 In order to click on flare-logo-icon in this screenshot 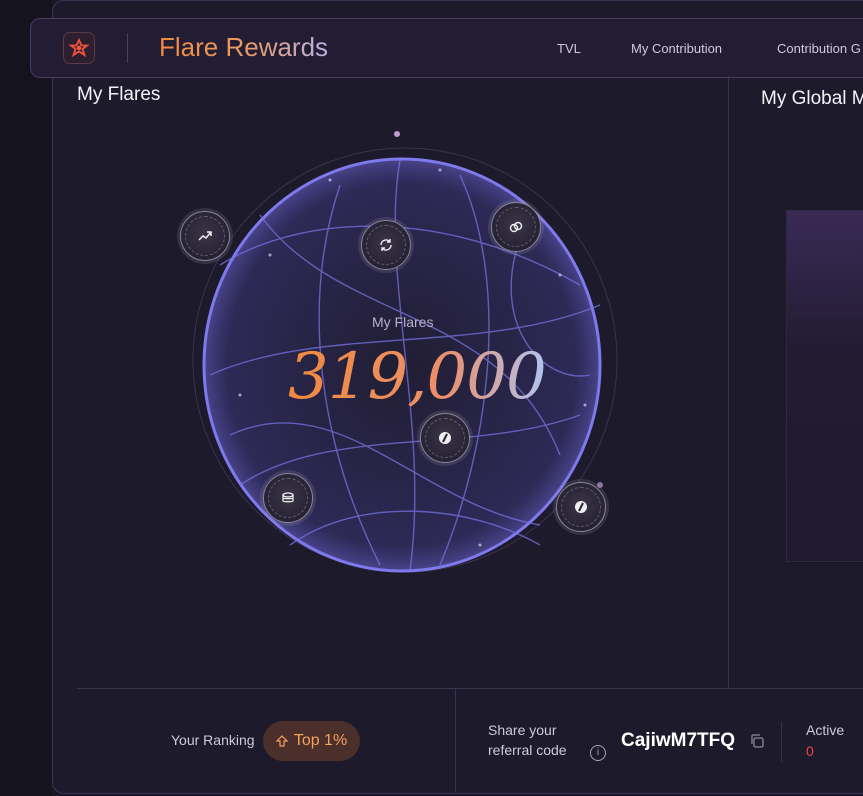, I will do `click(79, 48)`.